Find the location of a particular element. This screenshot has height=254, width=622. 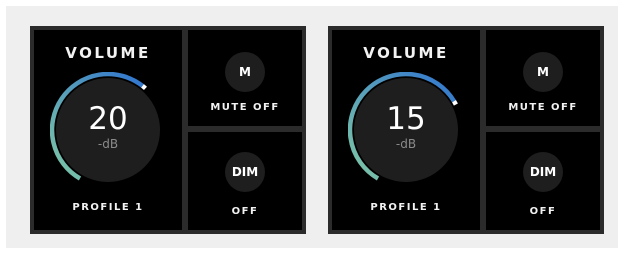

volume-value: 15 is located at coordinates (406, 119).